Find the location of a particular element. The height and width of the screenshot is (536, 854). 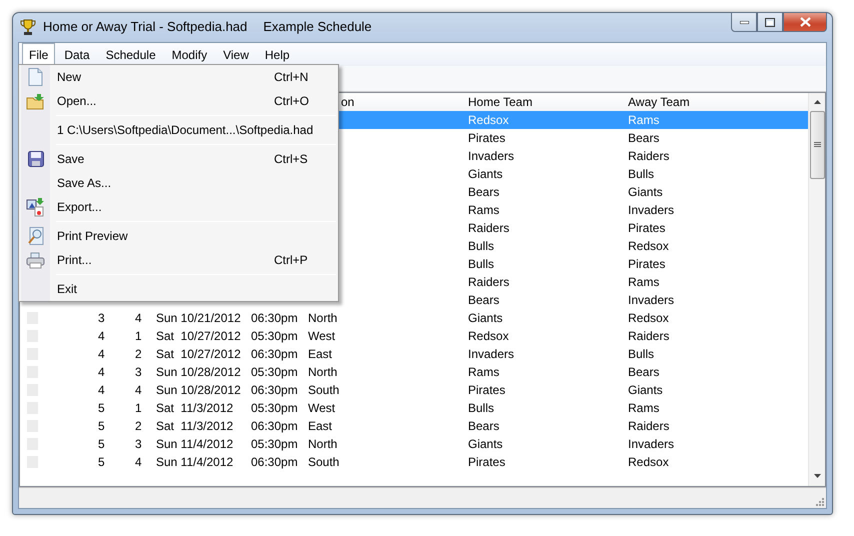

table-cell-text: 1 is located at coordinates (138, 336).